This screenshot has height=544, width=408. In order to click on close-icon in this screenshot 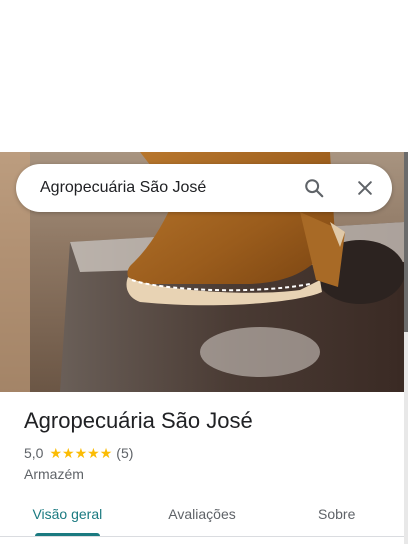, I will do `click(365, 188)`.